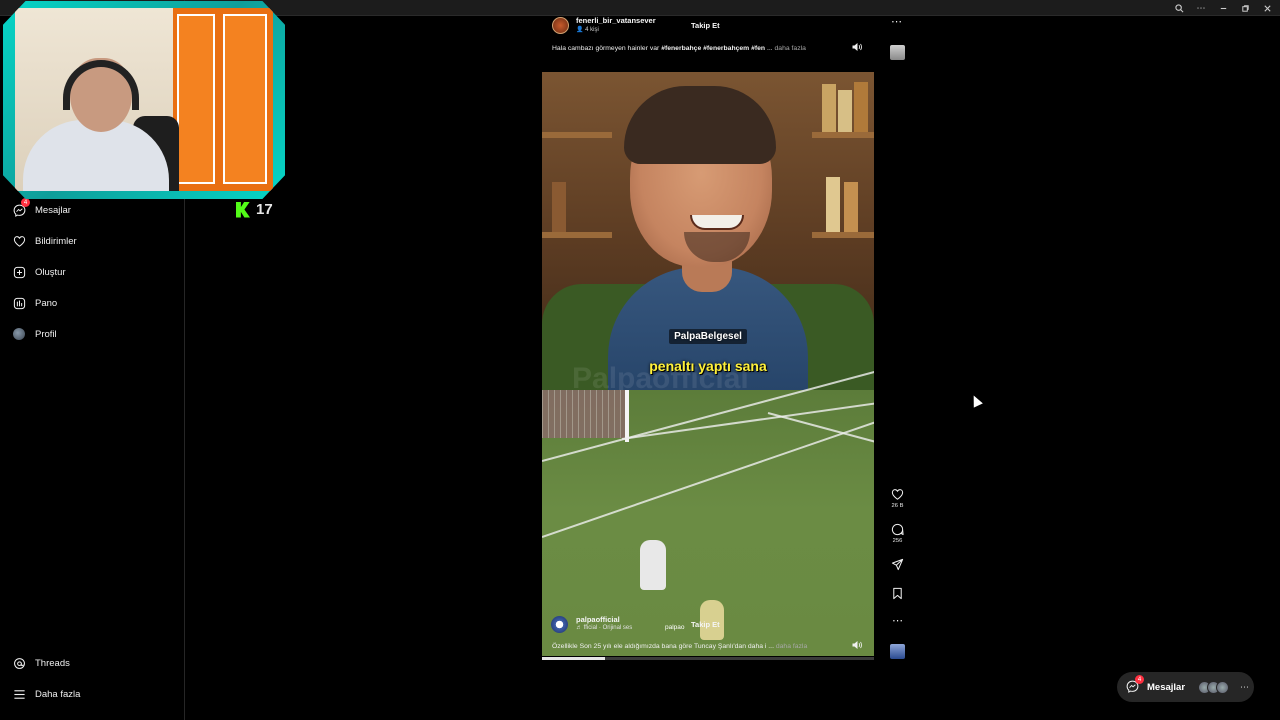 Image resolution: width=1280 pixels, height=720 pixels. What do you see at coordinates (675, 627) in the screenshot?
I see `reel-tag: palpao` at bounding box center [675, 627].